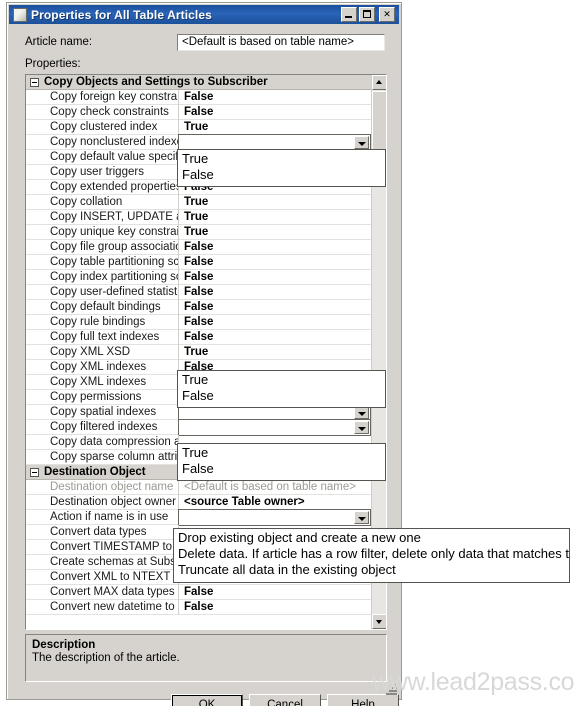 The image size is (576, 706). What do you see at coordinates (98, 532) in the screenshot?
I see `property-name: Convert data types` at bounding box center [98, 532].